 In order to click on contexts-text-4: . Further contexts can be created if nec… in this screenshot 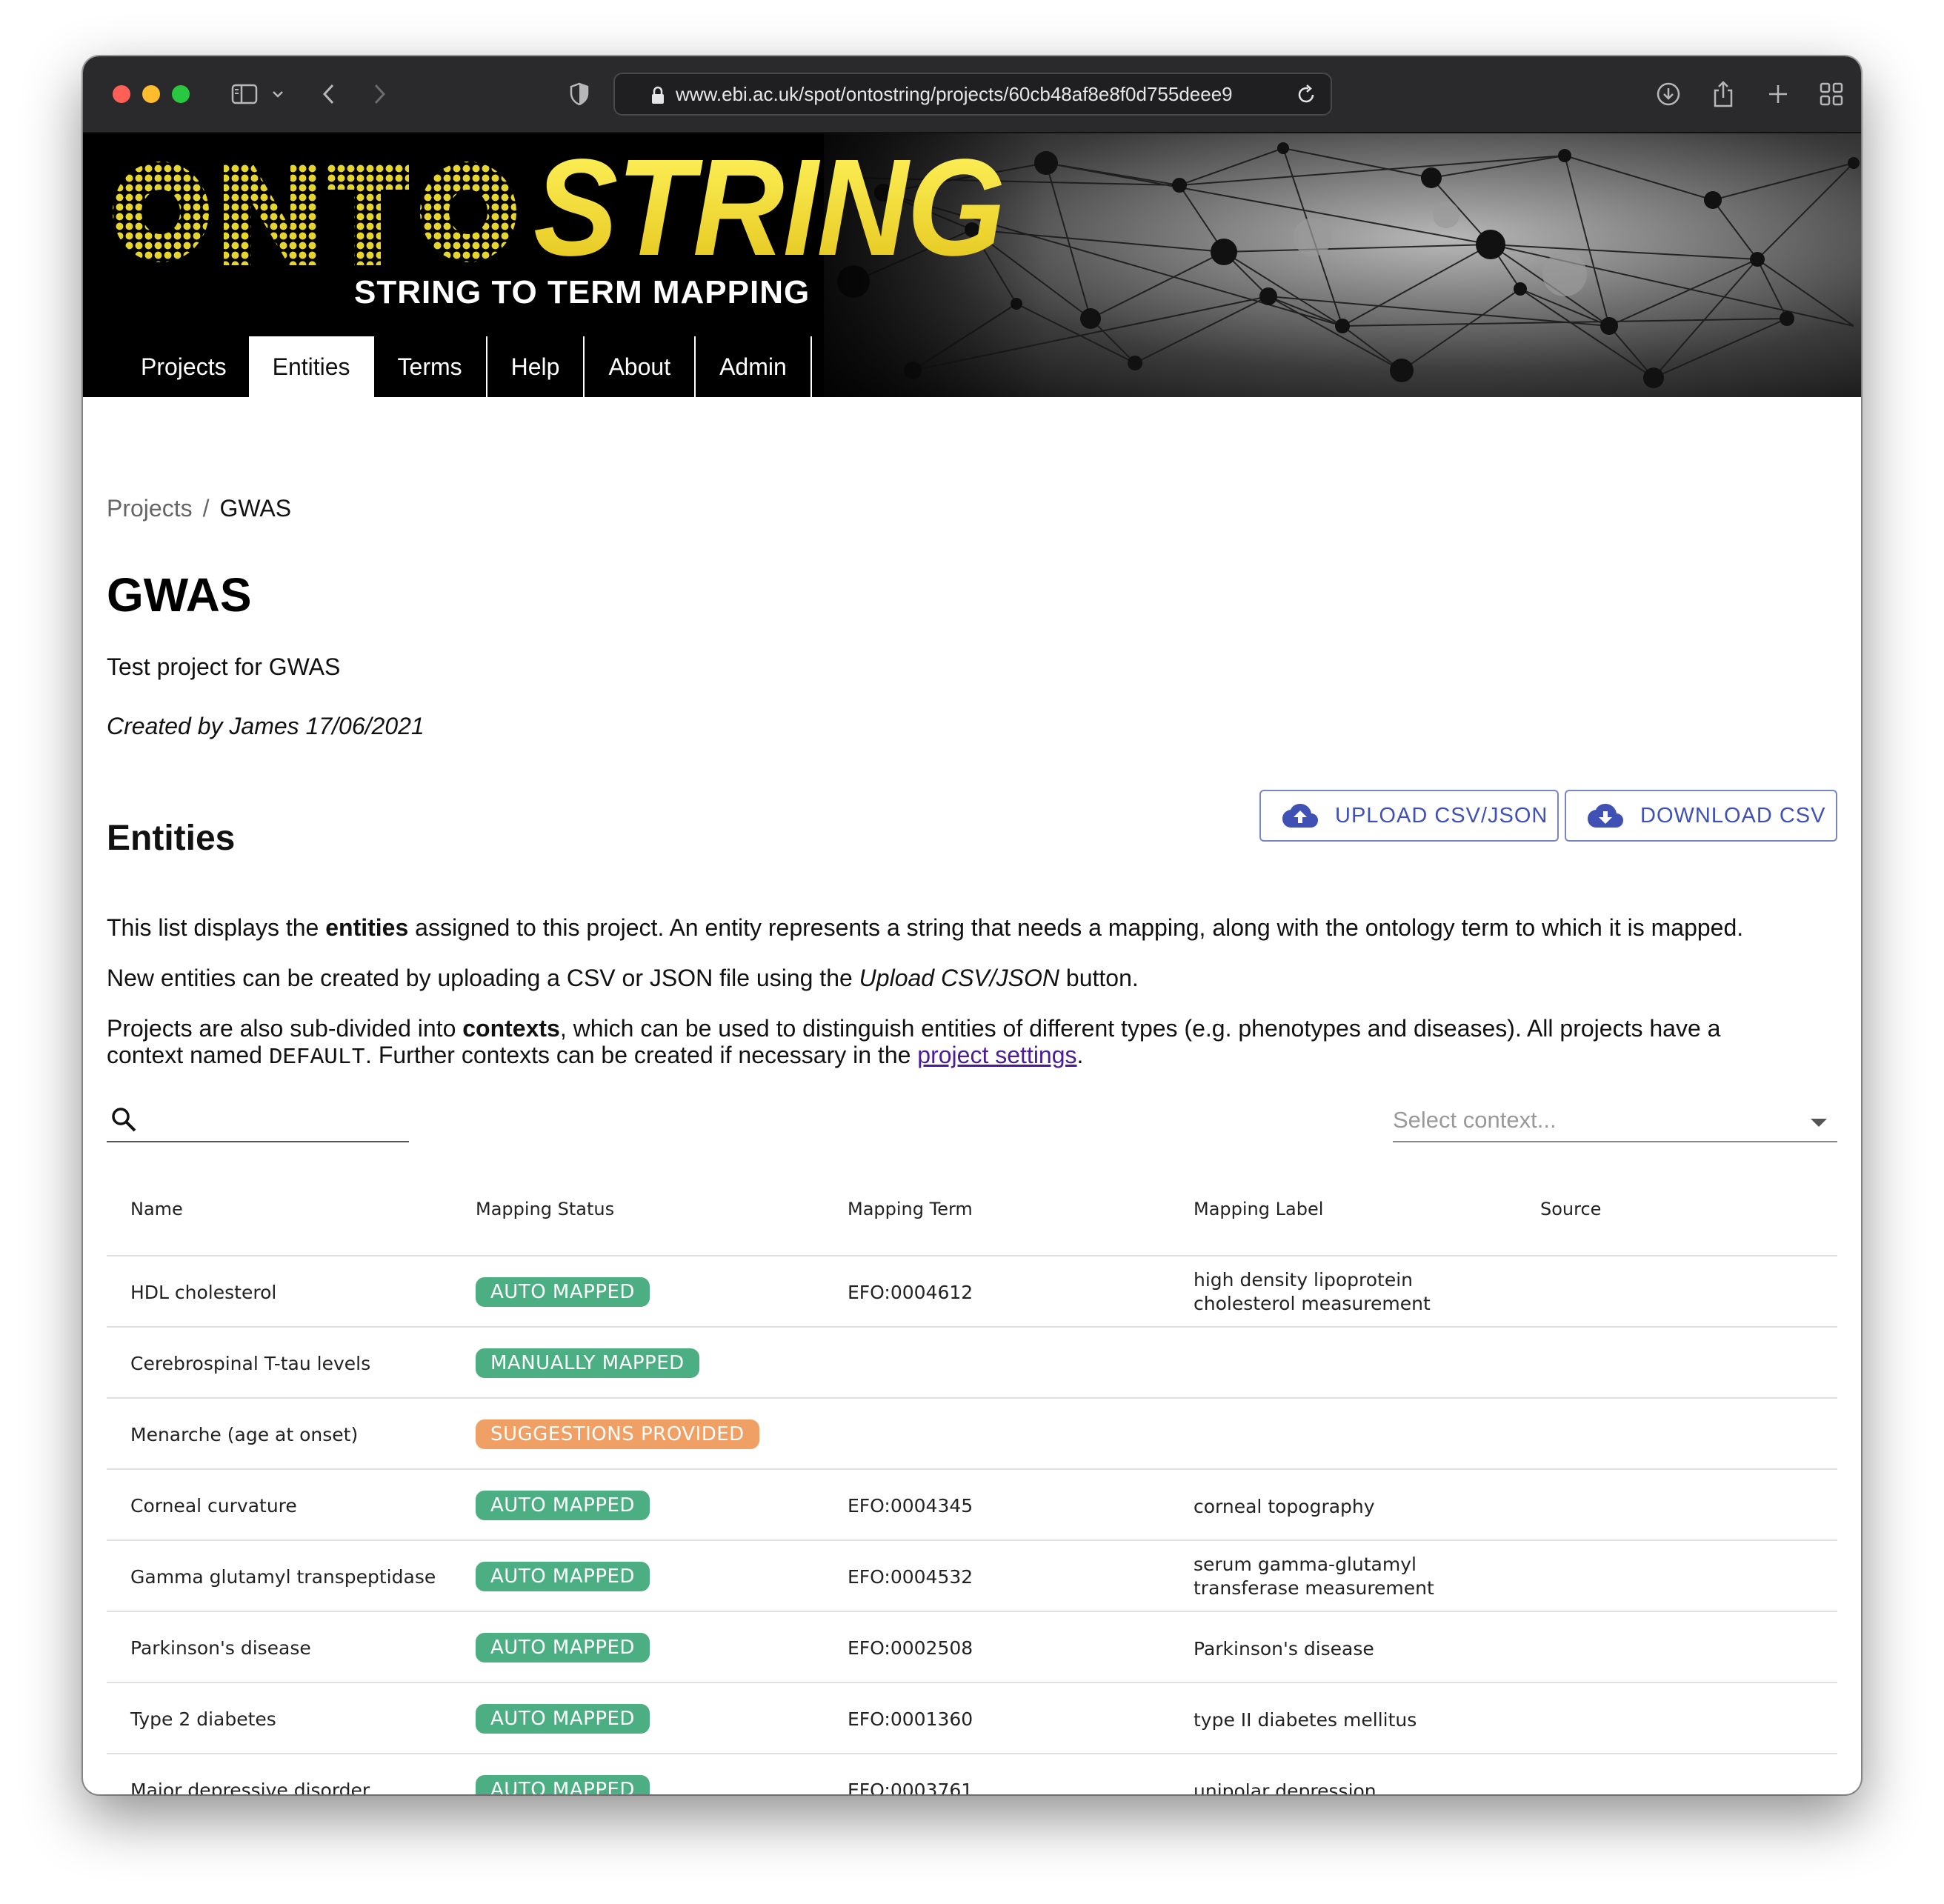, I will do `click(641, 1055)`.